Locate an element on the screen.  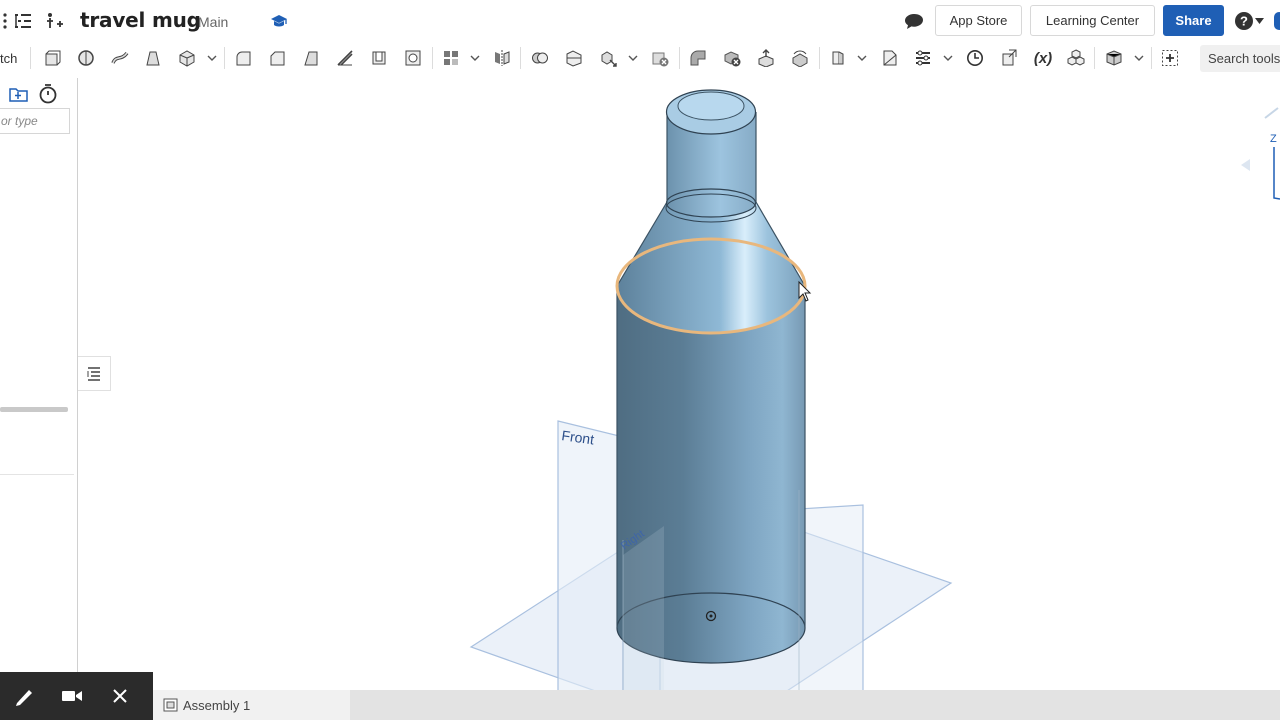
rollback-bar is located at coordinates (34, 409).